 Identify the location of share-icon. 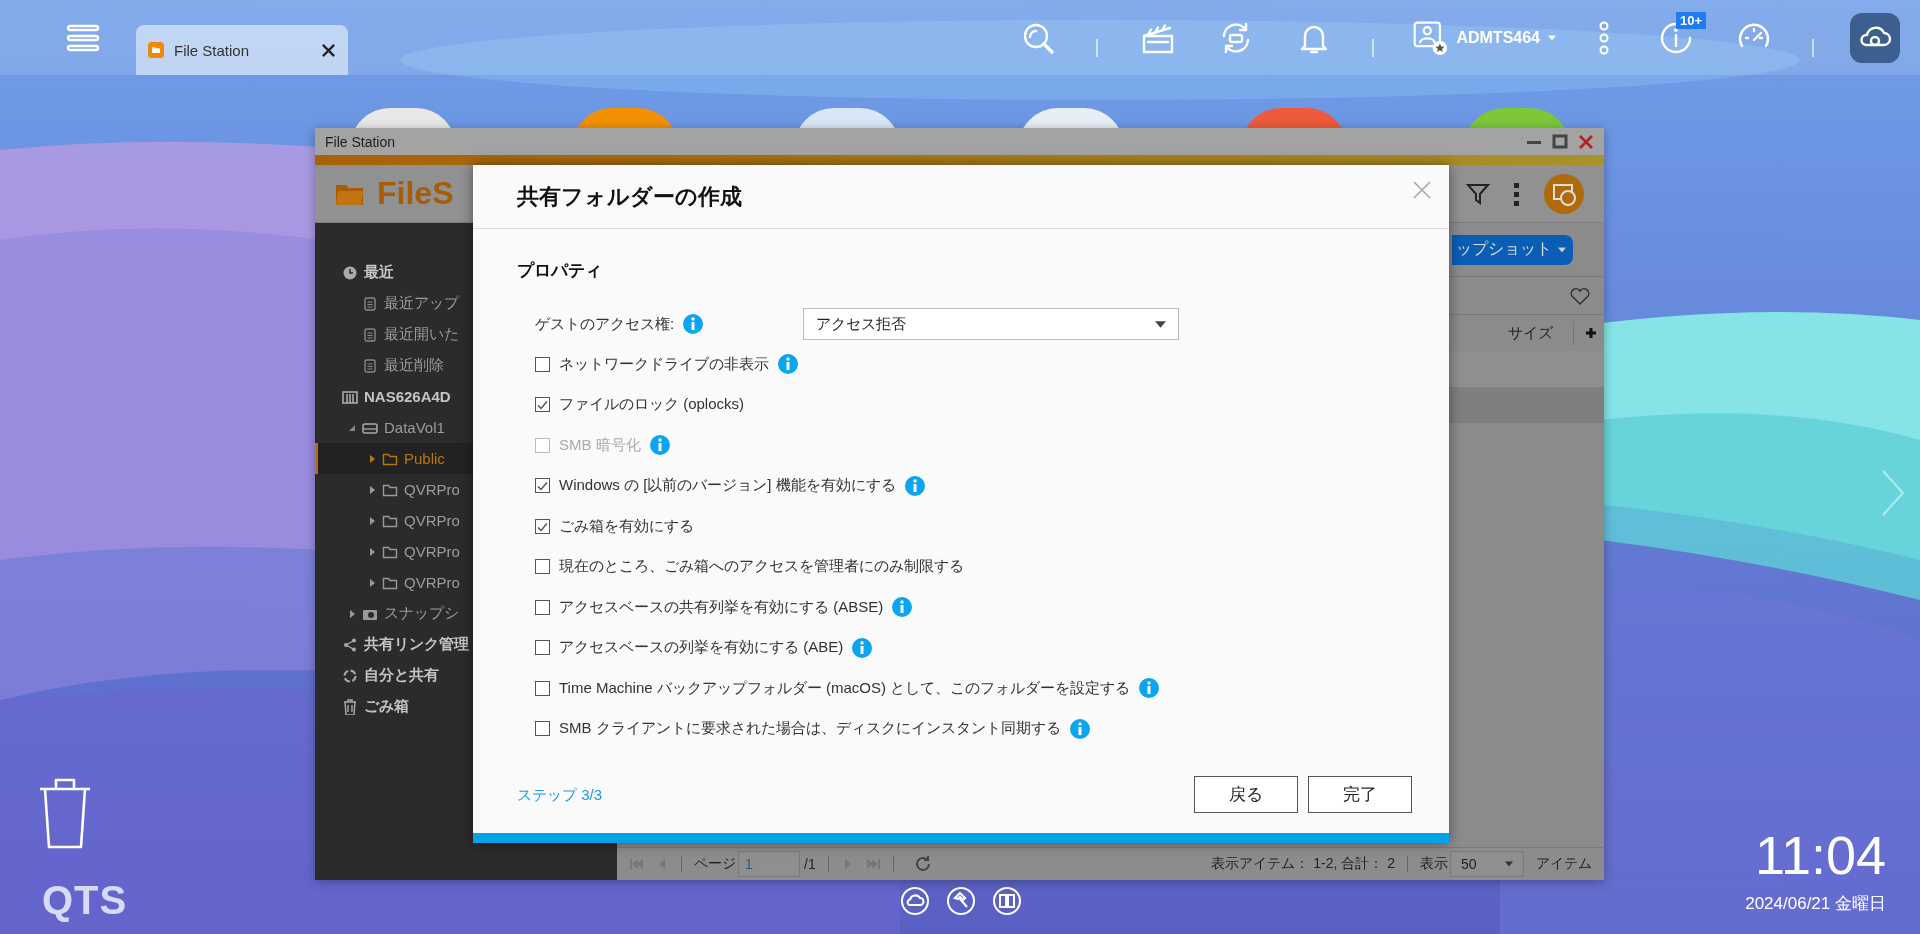
(350, 644).